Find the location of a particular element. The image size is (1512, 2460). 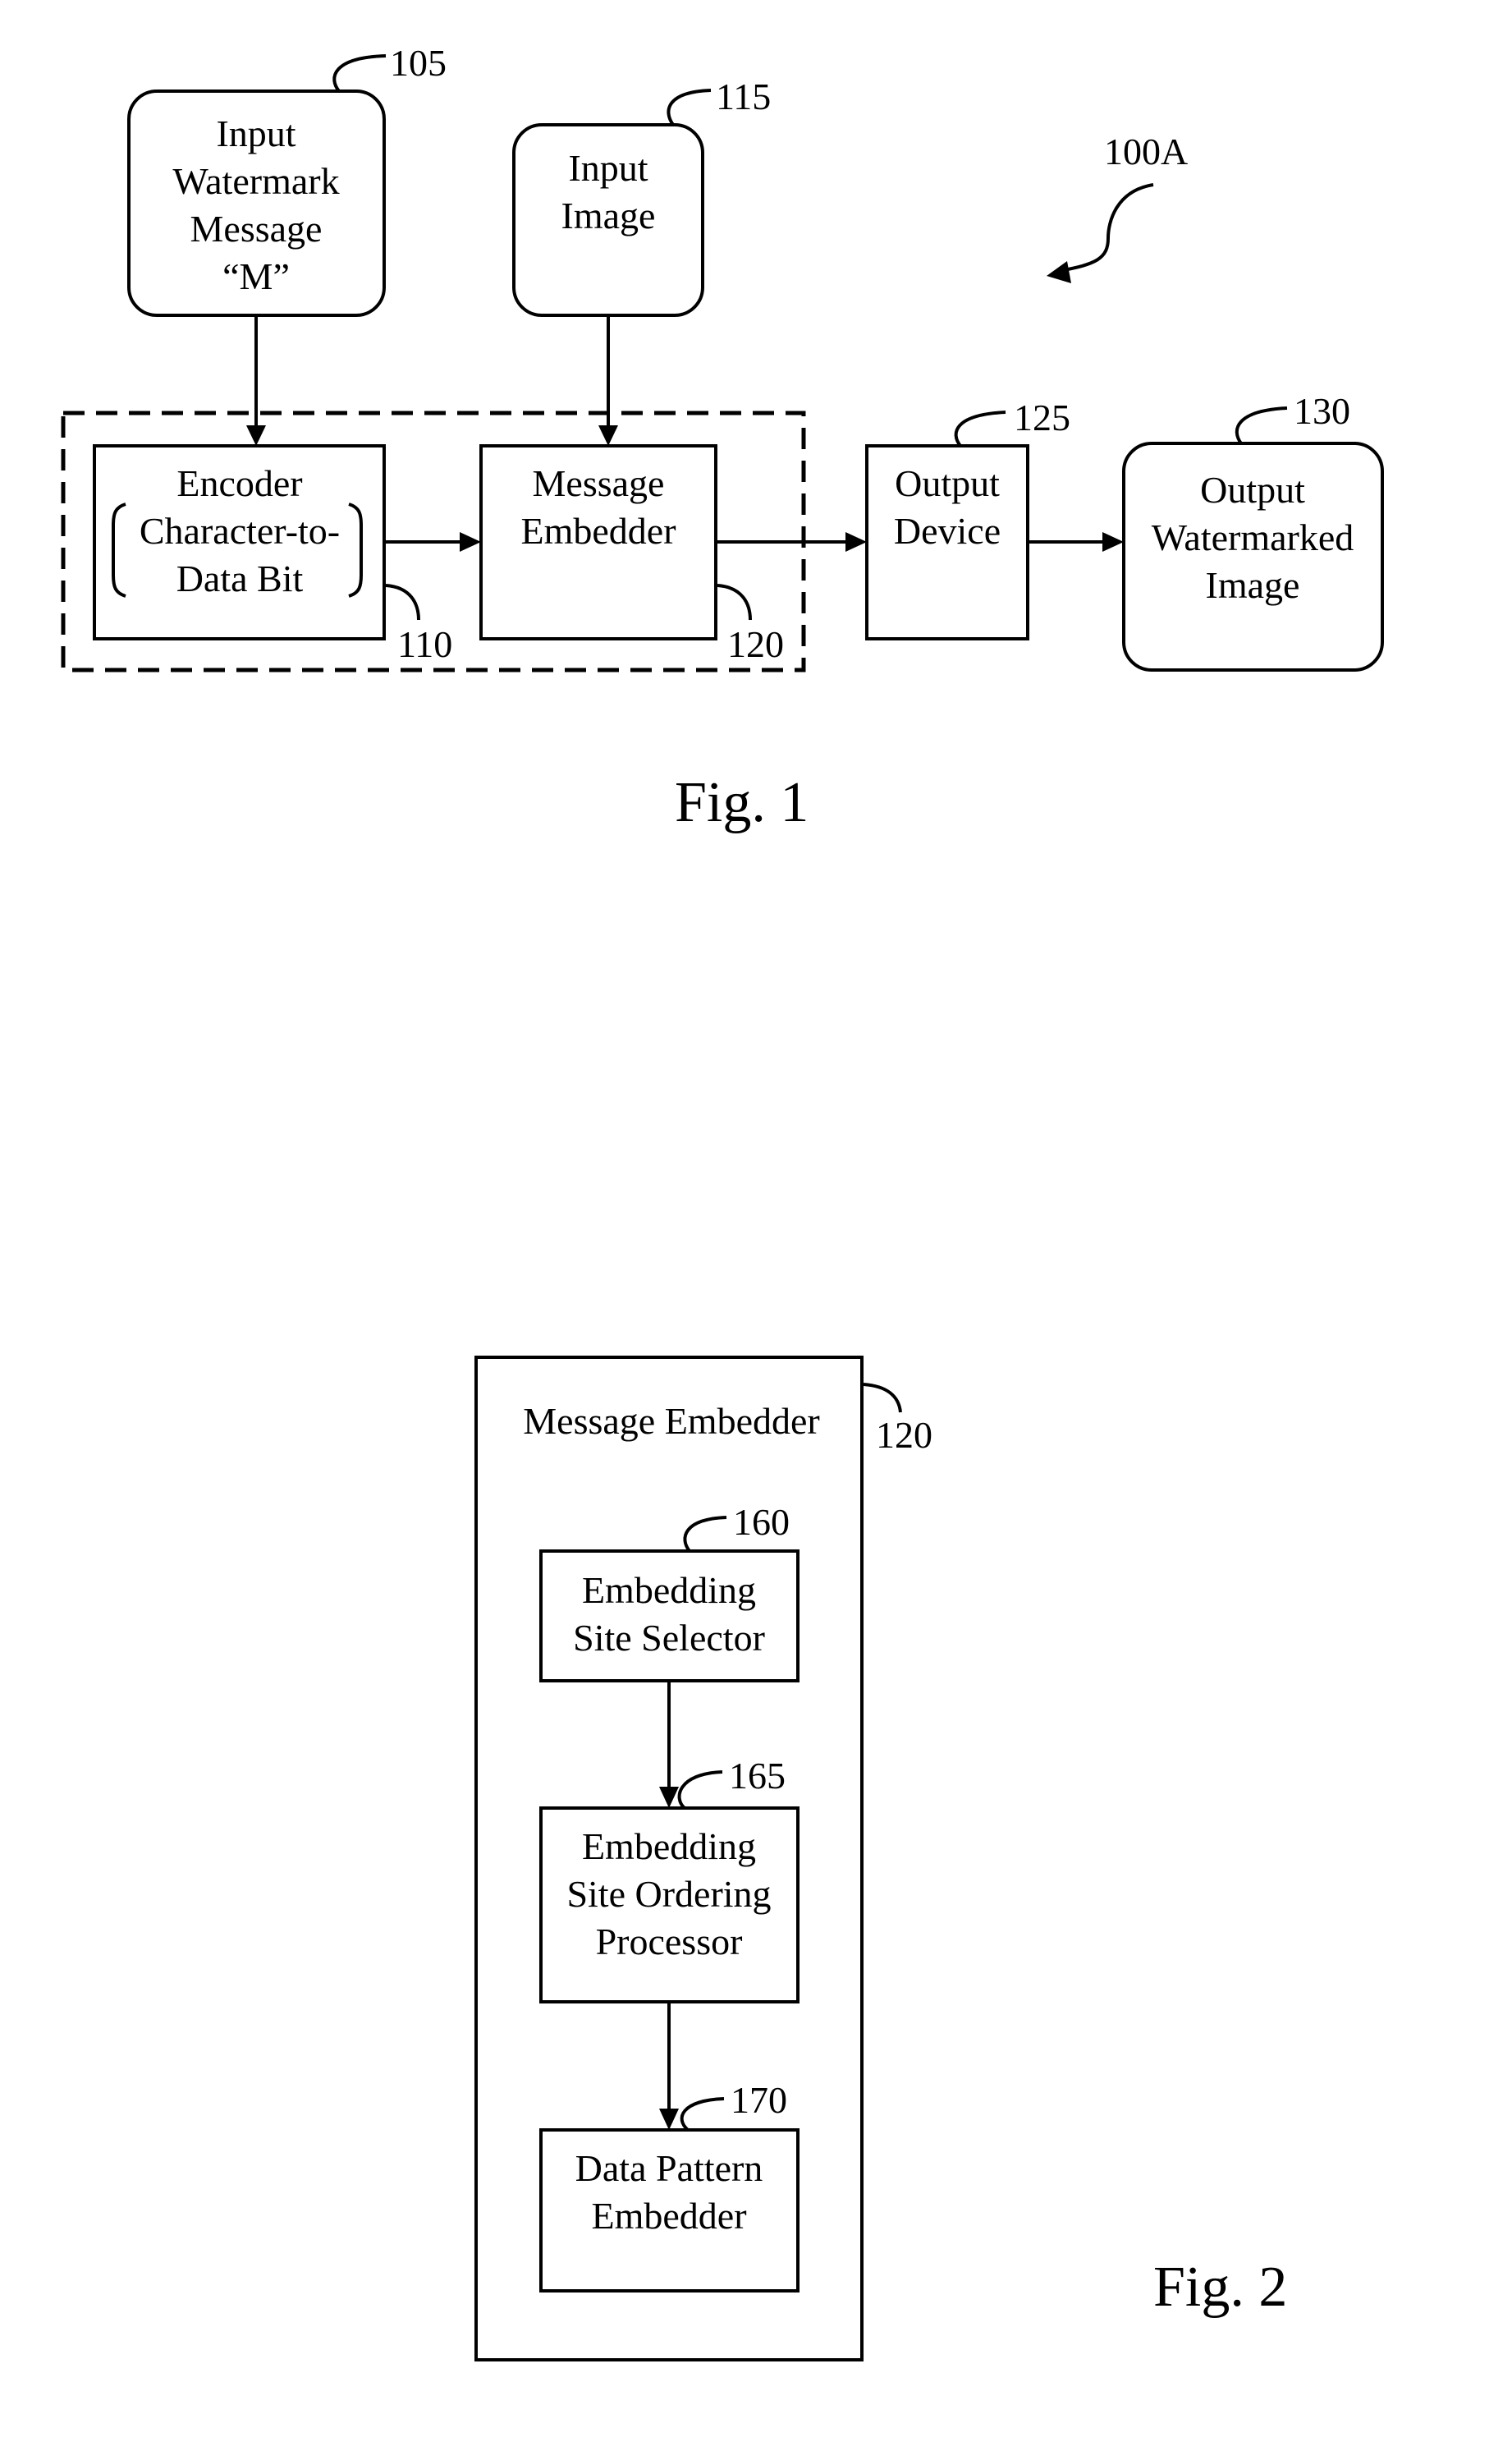

block-output-watermarked-image: Output Watermarked Image 130 is located at coordinates (1253, 531).